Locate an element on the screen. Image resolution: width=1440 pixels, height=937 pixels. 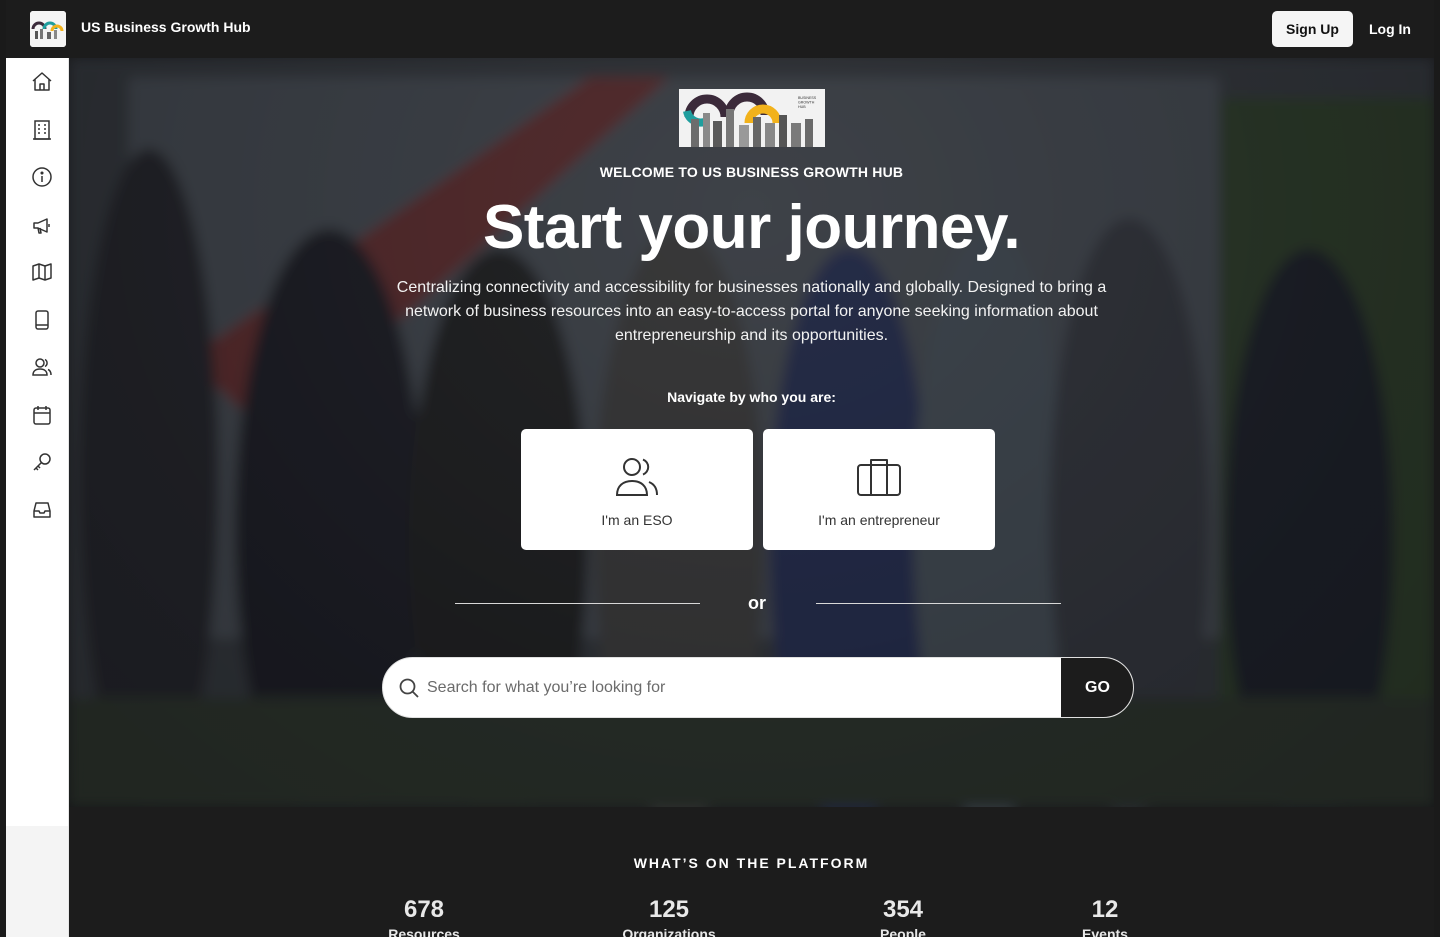
info-icon is located at coordinates (42, 177).